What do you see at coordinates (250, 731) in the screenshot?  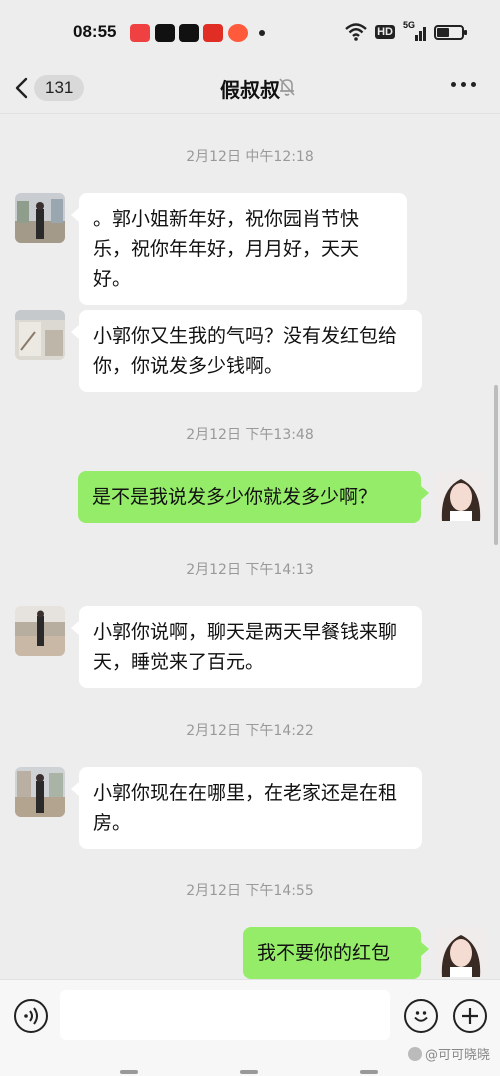 I see `message-timestamp: 2月12日 下午14:22` at bounding box center [250, 731].